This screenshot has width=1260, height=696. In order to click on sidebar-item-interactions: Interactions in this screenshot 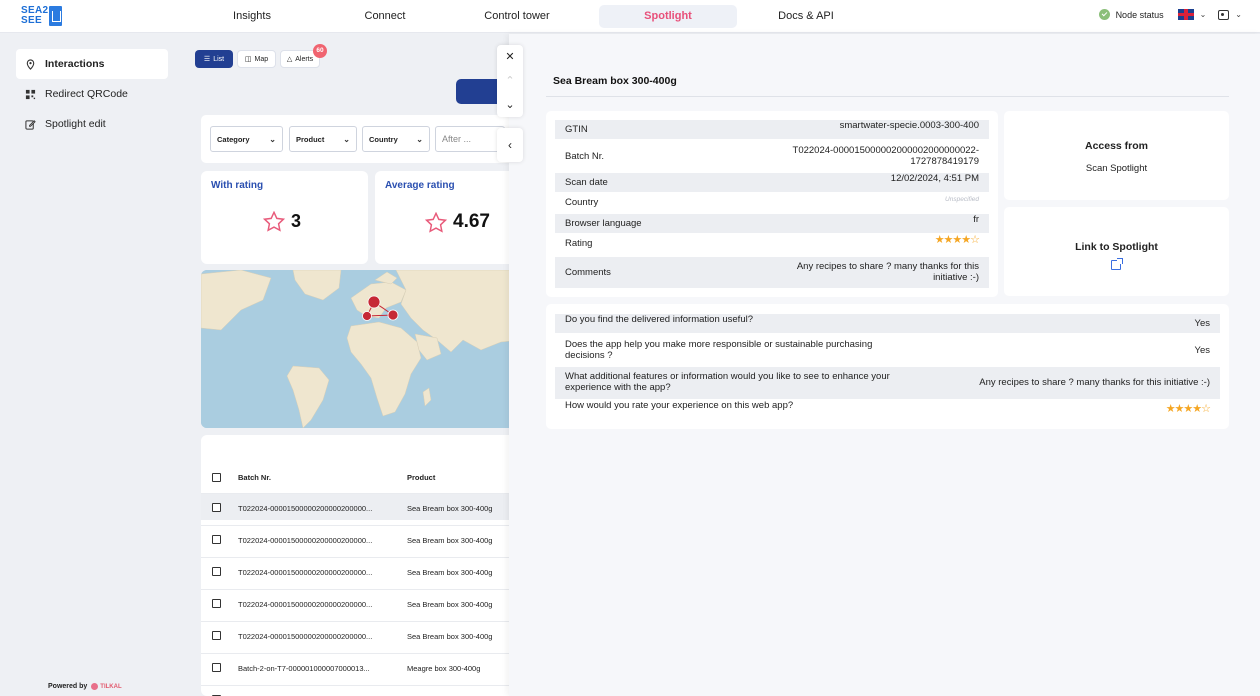, I will do `click(92, 64)`.